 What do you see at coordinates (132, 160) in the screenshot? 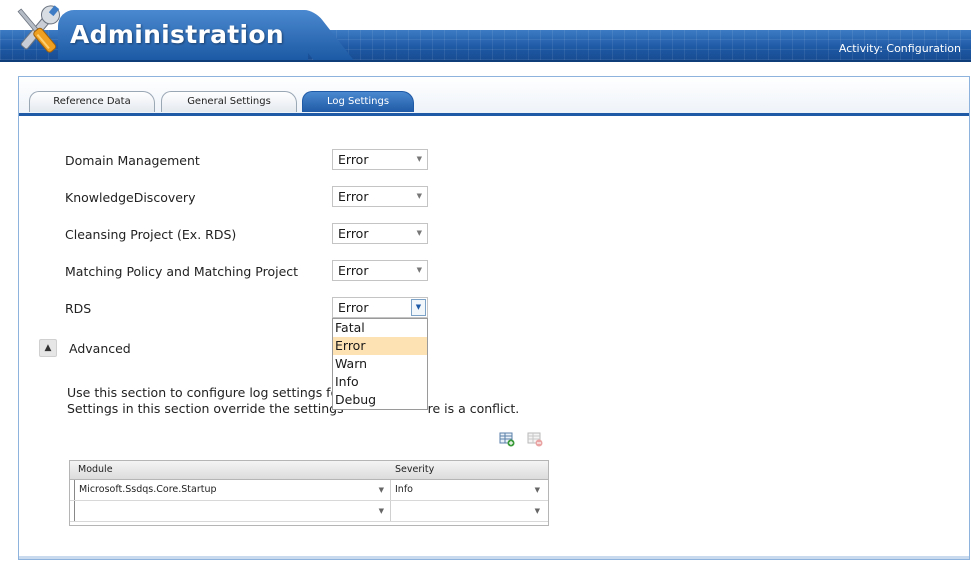
I see `domain-management-label: Domain Management` at bounding box center [132, 160].